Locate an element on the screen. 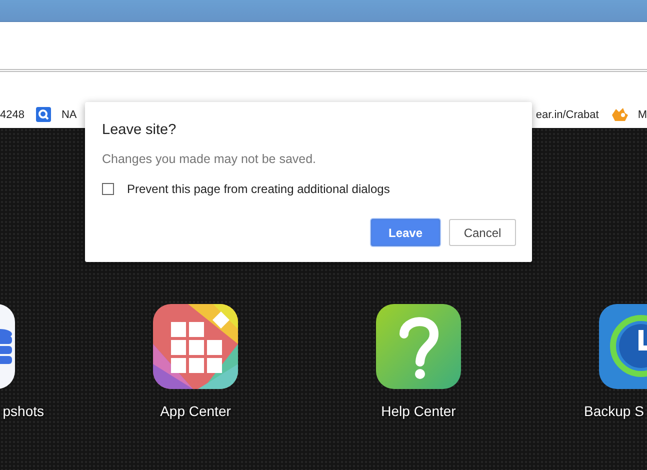 Image resolution: width=647 pixels, height=470 pixels. app-label: App Center is located at coordinates (195, 411).